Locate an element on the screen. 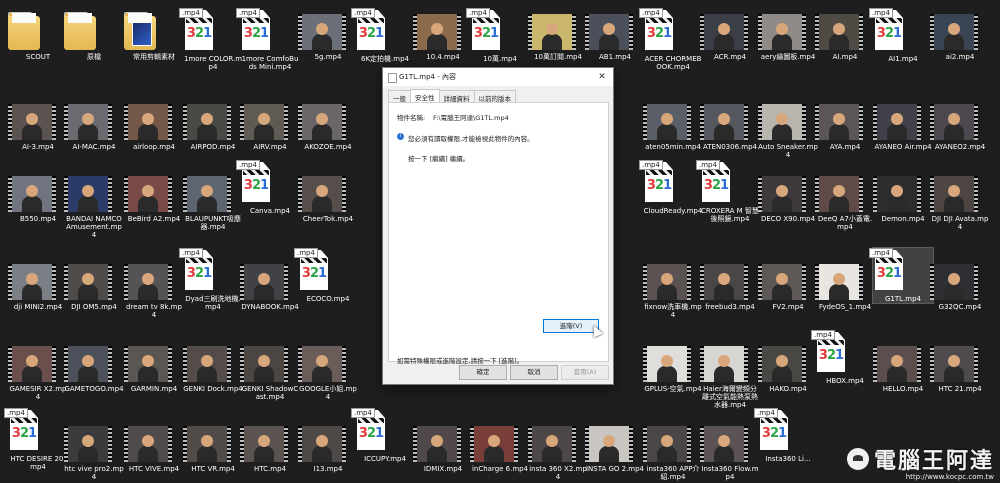 The image size is (1000, 483). desktop-file-item: AKOZOE.mp4 is located at coordinates (328, 124).